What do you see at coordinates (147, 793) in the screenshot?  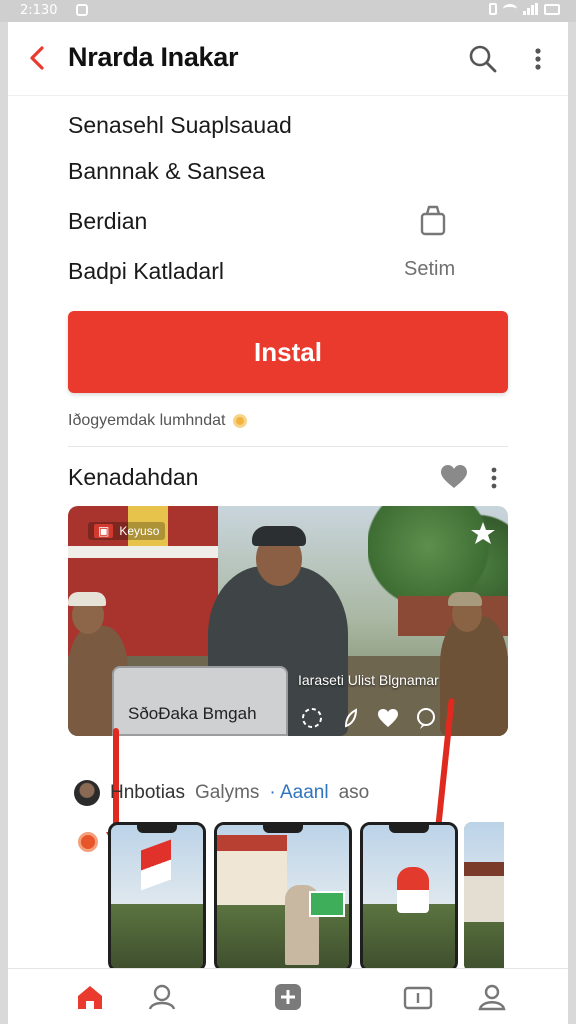 I see `post-author-name: Hnbotias` at bounding box center [147, 793].